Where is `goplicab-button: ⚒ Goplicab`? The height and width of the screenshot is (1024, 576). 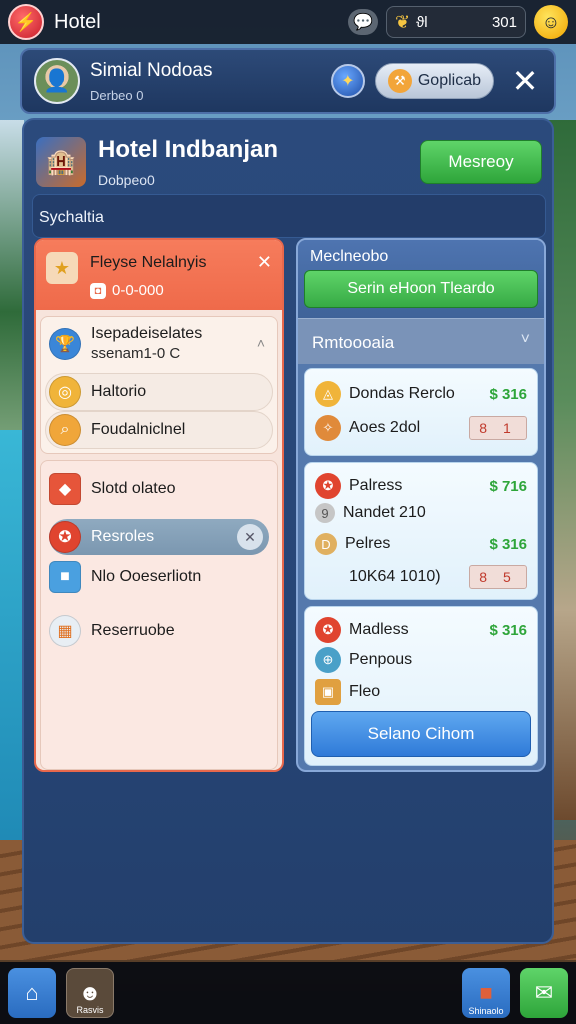
goplicab-button: ⚒ Goplicab is located at coordinates (434, 81).